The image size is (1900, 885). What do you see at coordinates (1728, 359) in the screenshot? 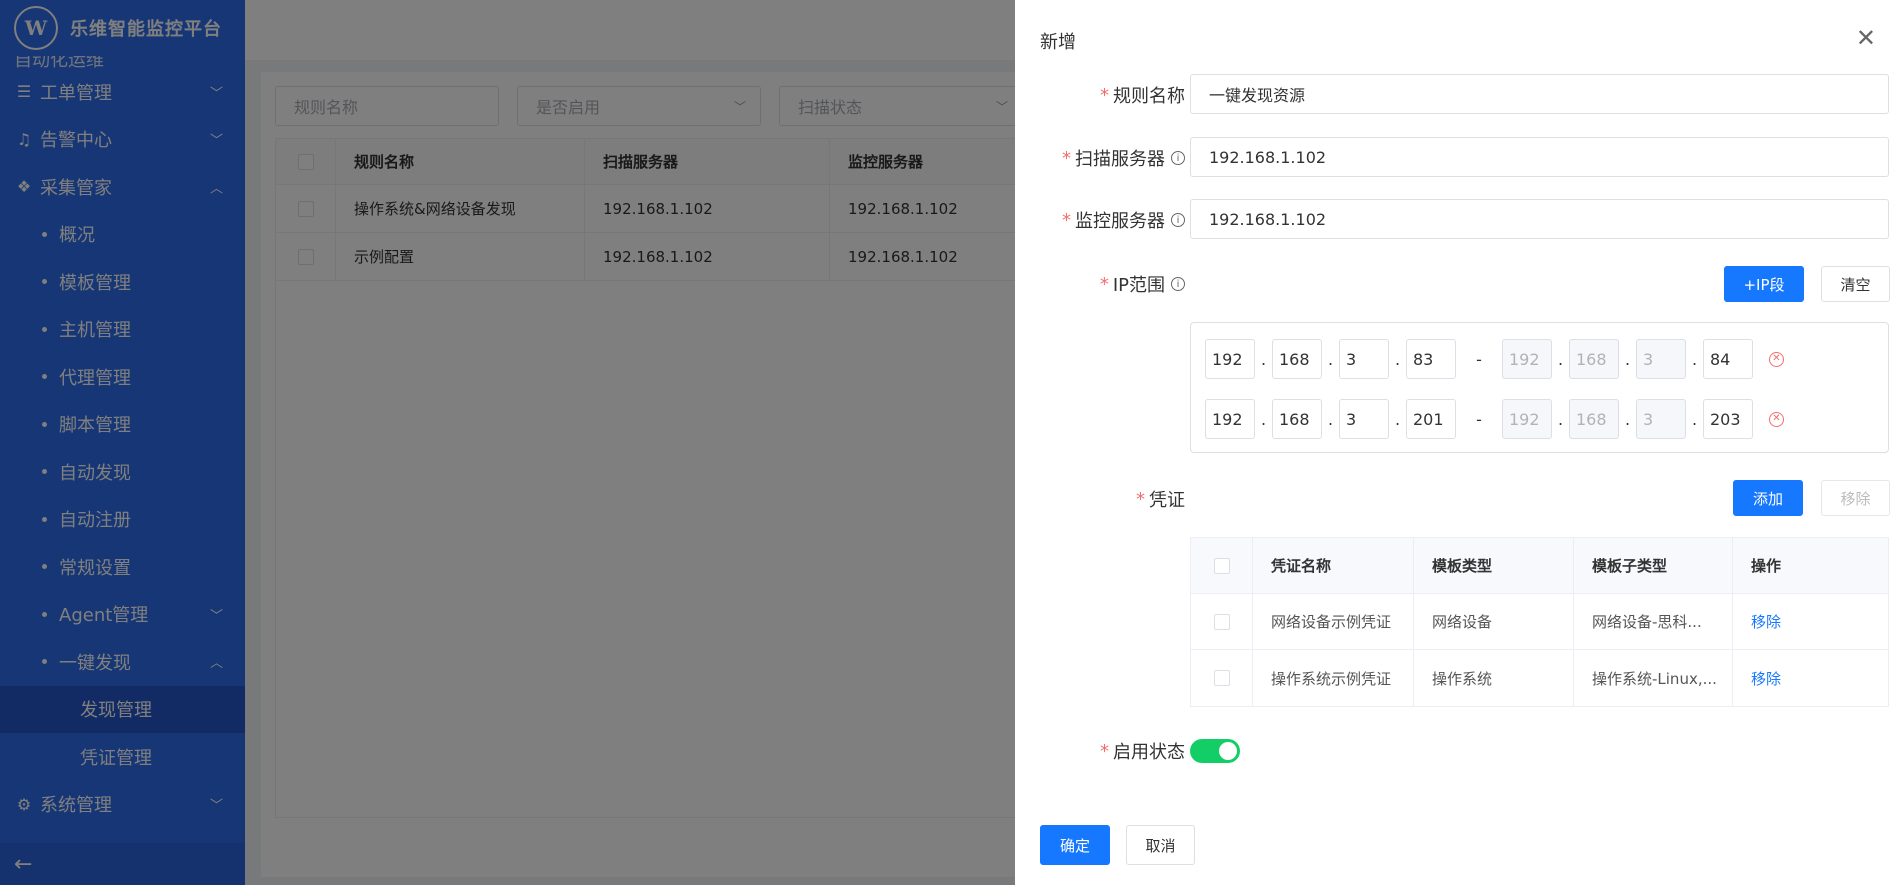
I see `ip-end-octet-4: 84` at bounding box center [1728, 359].